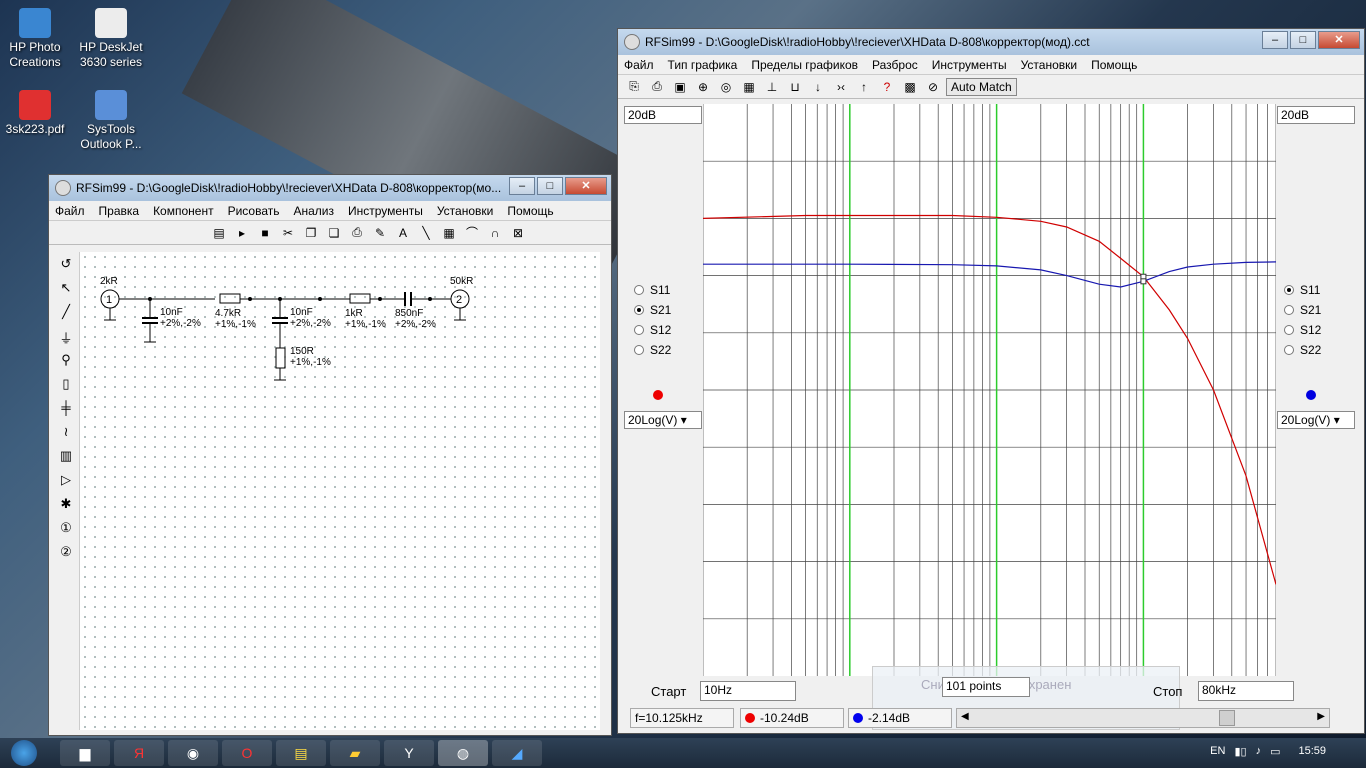 The width and height of the screenshot is (1366, 768). Describe the element at coordinates (965, 716) in the screenshot. I see `scroll-left-icon: ◀` at that location.